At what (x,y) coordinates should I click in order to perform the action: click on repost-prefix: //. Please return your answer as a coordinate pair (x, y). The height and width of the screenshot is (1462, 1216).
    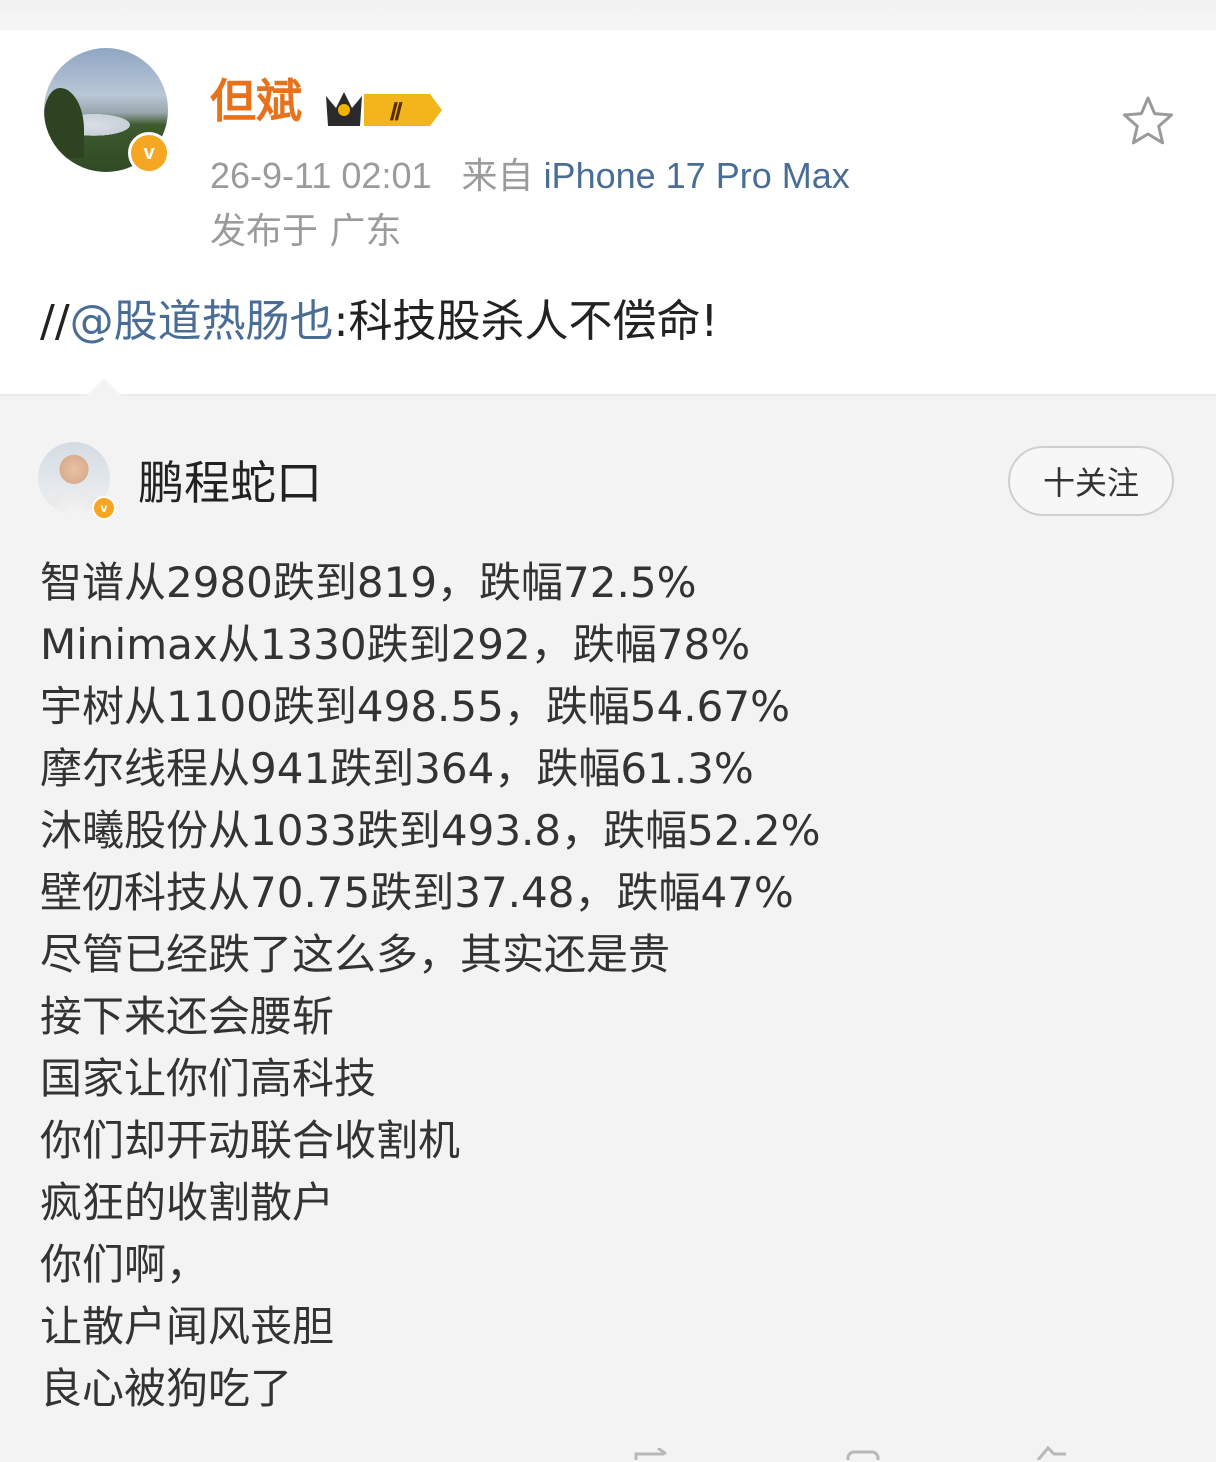
    Looking at the image, I should click on (55, 321).